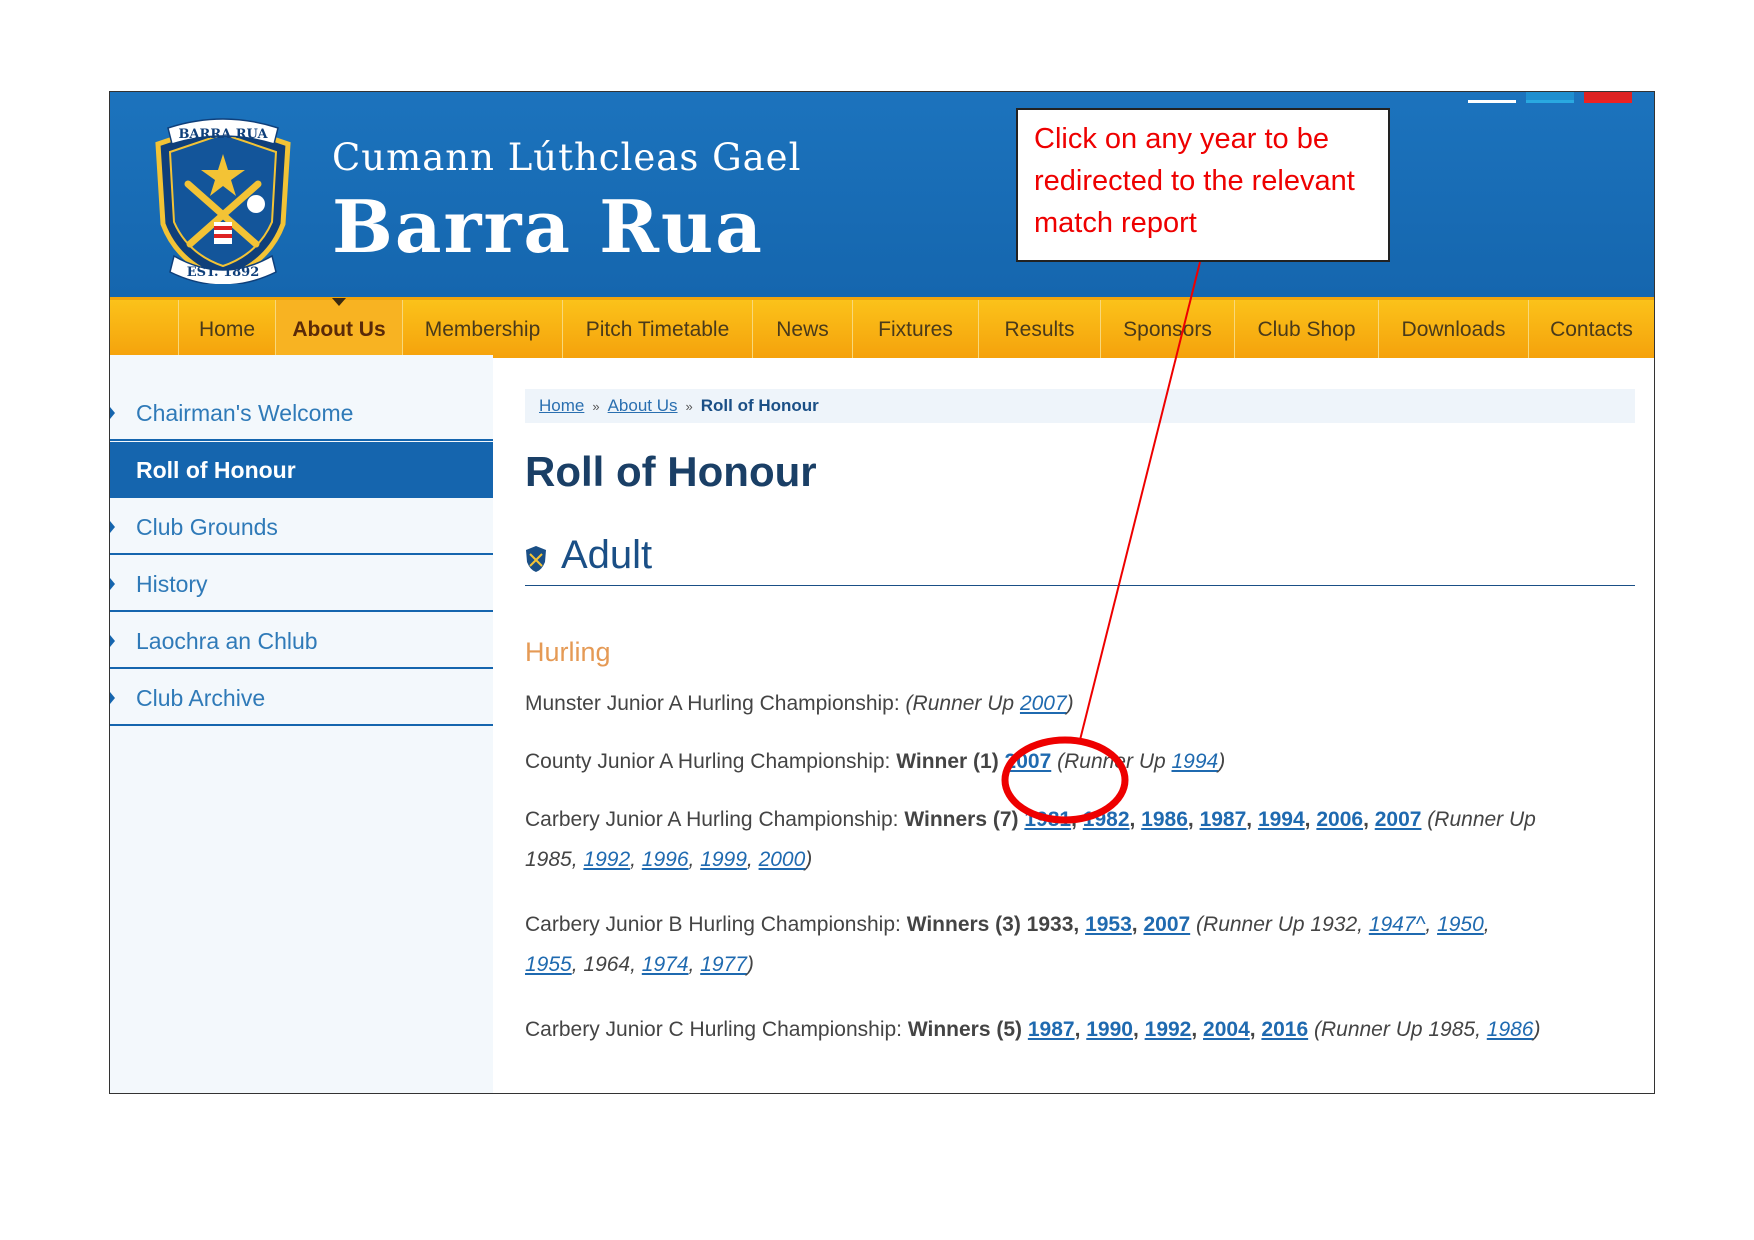  What do you see at coordinates (1065, 780) in the screenshot?
I see `annotation-circle` at bounding box center [1065, 780].